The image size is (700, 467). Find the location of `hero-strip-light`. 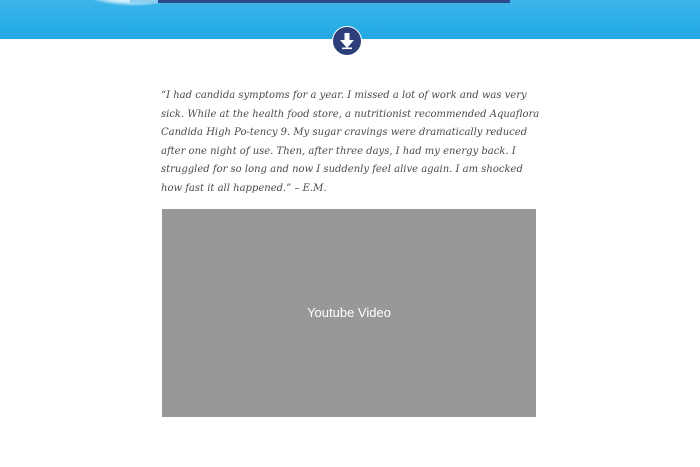

hero-strip-light is located at coordinates (144, 1).